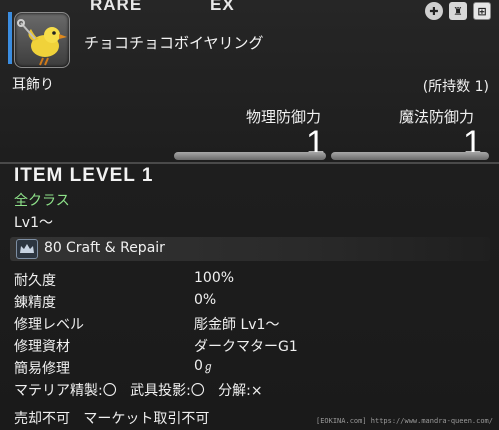 This screenshot has height=430, width=499. Describe the element at coordinates (42, 40) in the screenshot. I see `chocobo-earring-icon` at that location.